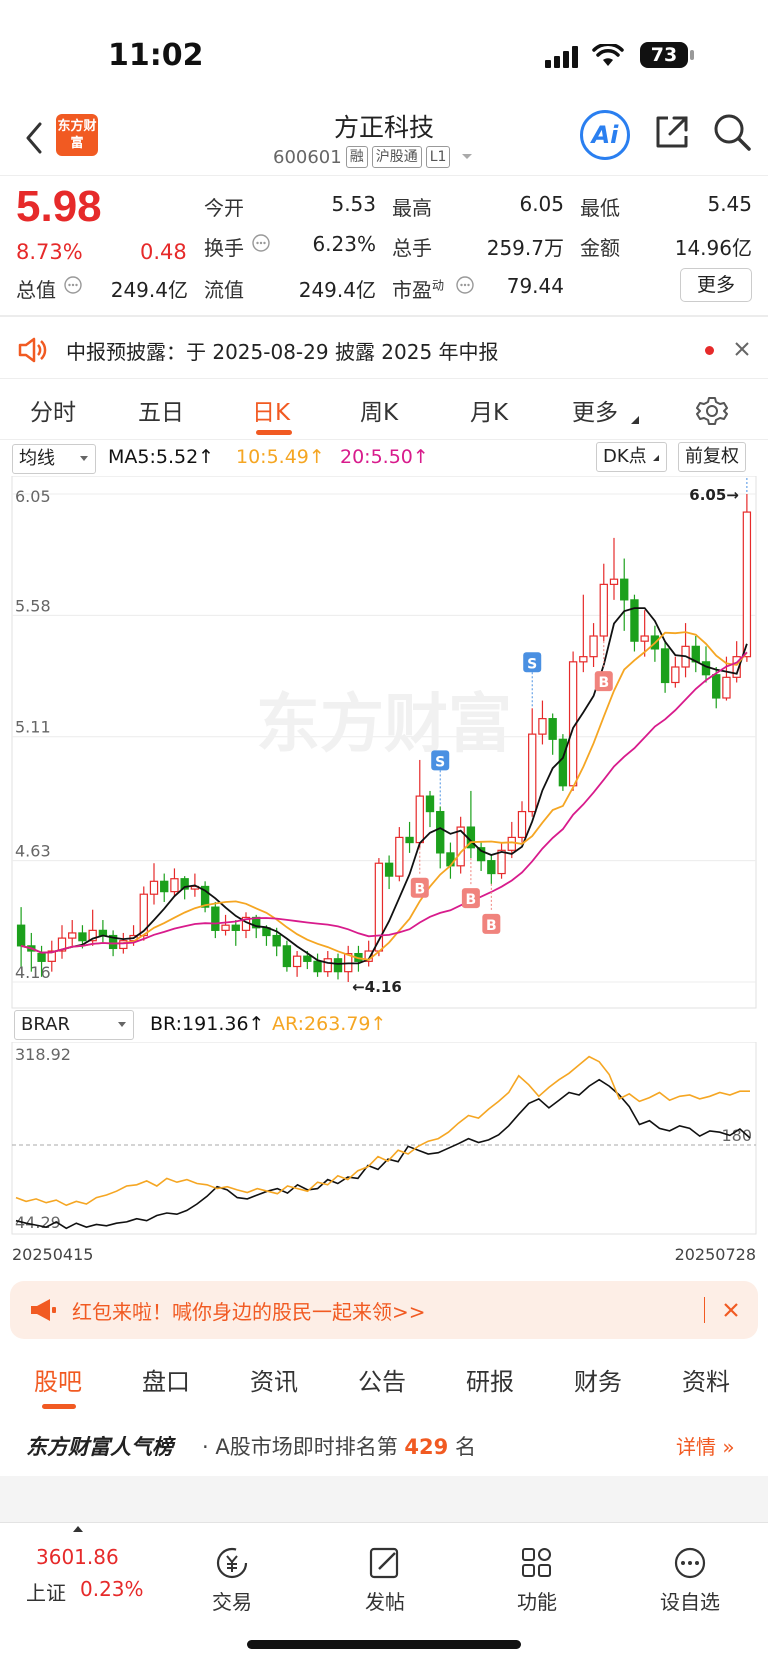  What do you see at coordinates (232, 1580) in the screenshot?
I see `trade-button: 交易` at bounding box center [232, 1580].